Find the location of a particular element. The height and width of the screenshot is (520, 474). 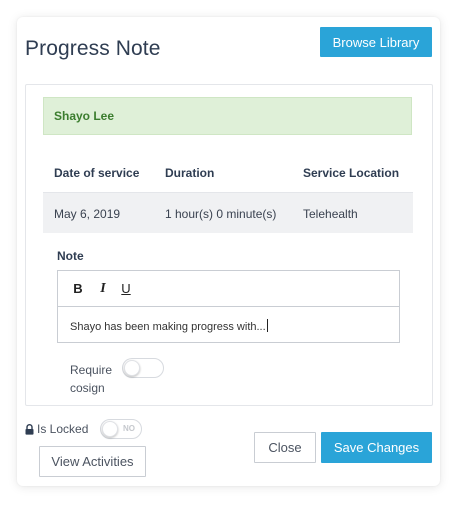

text-caret is located at coordinates (267, 325).